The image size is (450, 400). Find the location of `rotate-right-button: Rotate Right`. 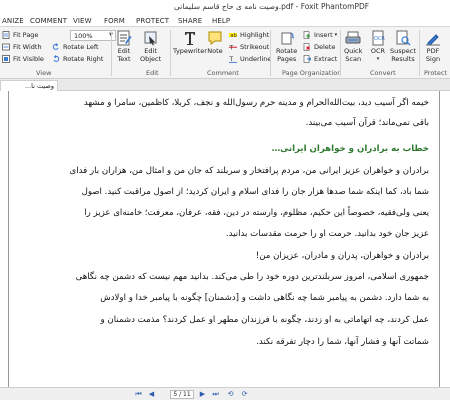

rotate-right-button: Rotate Right is located at coordinates (77, 59).